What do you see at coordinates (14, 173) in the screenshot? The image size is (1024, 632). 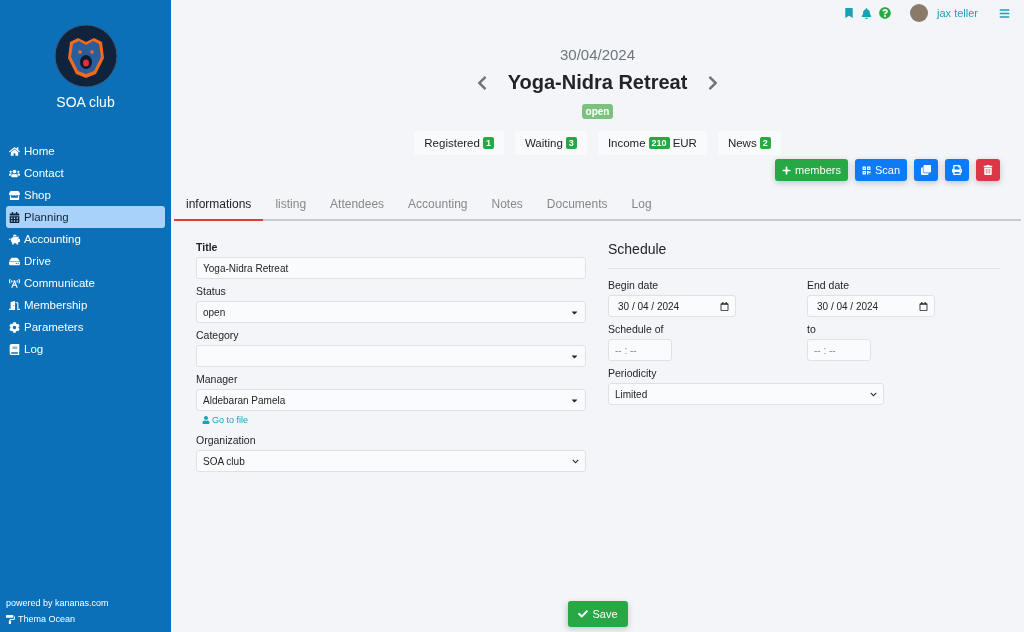 I see `people-icon` at bounding box center [14, 173].